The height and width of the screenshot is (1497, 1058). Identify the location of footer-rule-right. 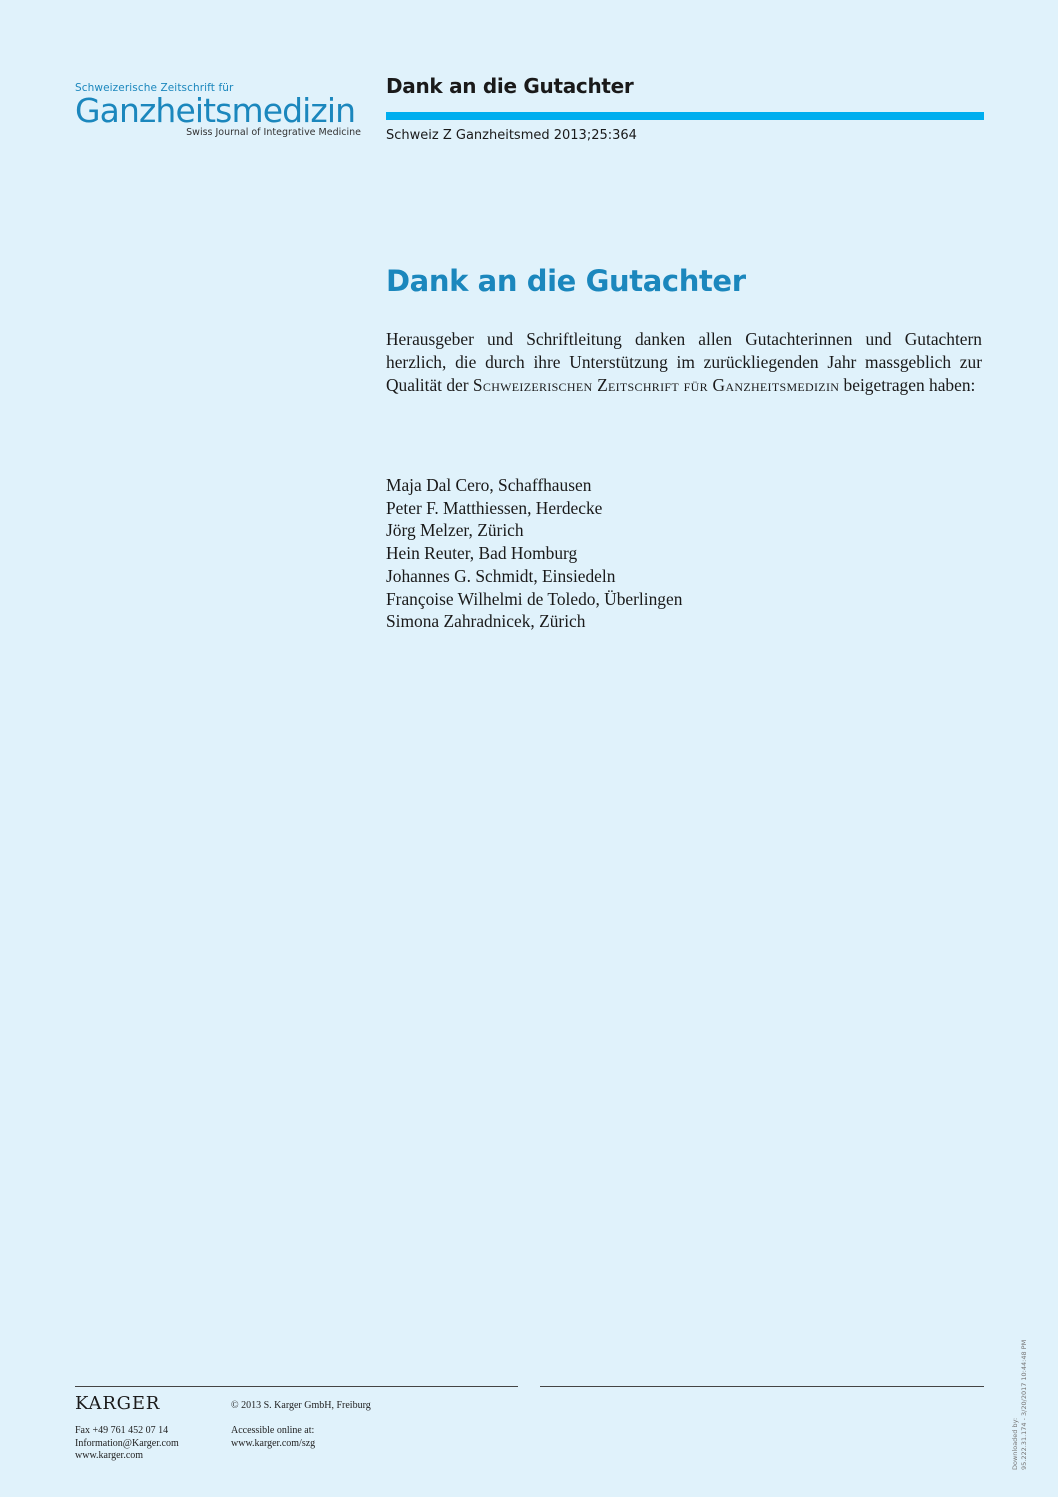
(762, 1386).